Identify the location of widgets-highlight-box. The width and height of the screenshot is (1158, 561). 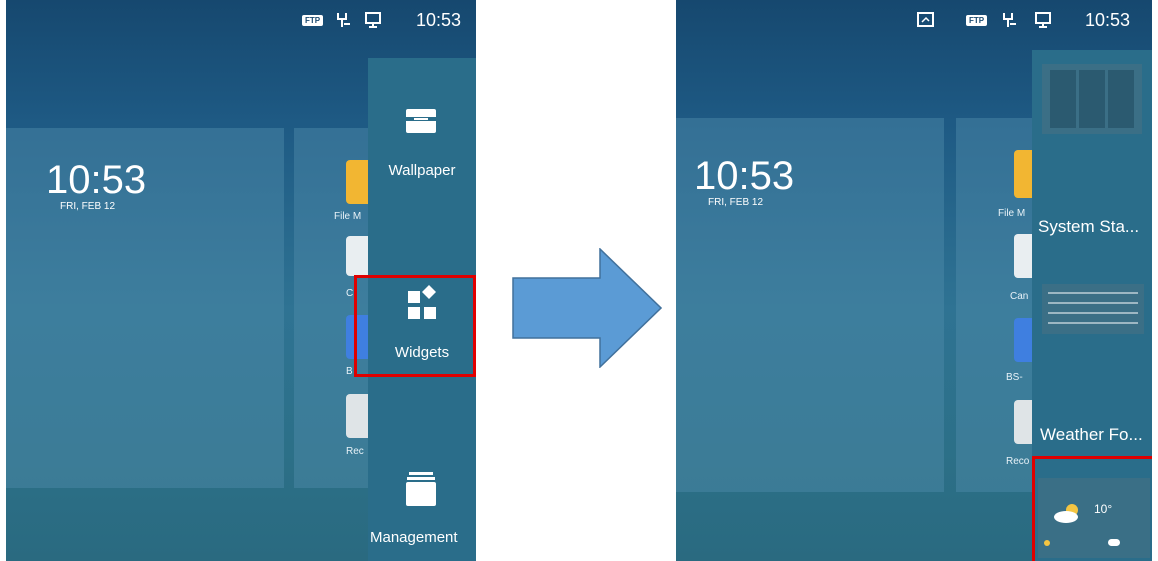
(415, 326).